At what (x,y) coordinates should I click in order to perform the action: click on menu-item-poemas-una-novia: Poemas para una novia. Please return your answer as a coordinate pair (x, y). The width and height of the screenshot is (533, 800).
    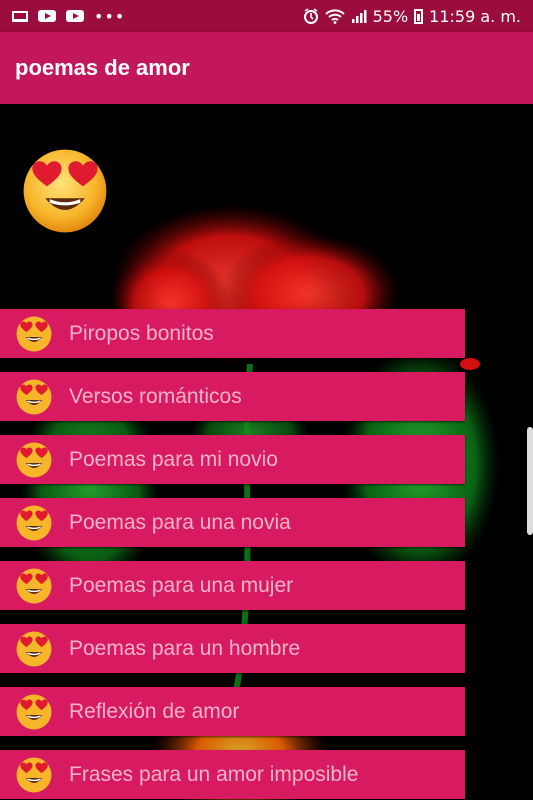
    Looking at the image, I should click on (232, 522).